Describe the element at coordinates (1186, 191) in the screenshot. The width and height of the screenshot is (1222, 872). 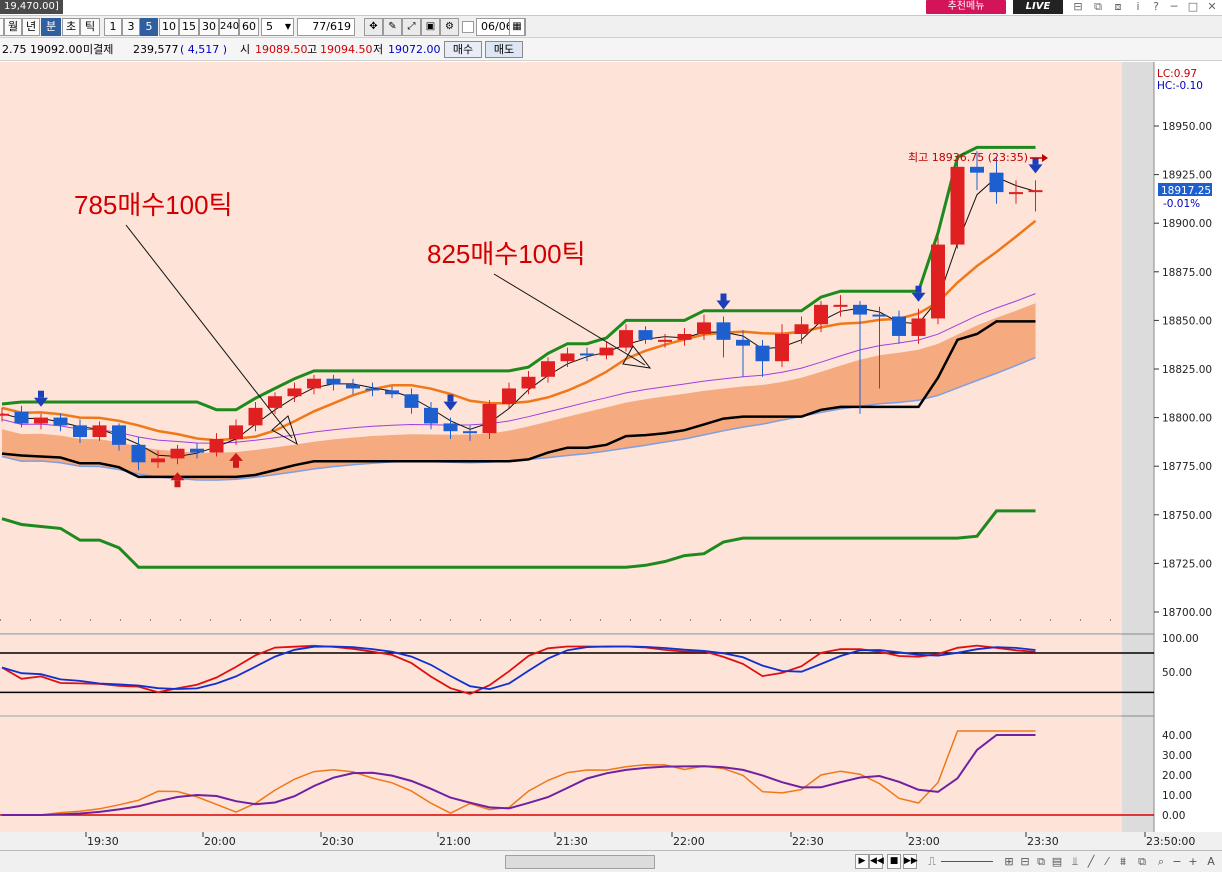
I see `current-price-label: 18917.25` at that location.